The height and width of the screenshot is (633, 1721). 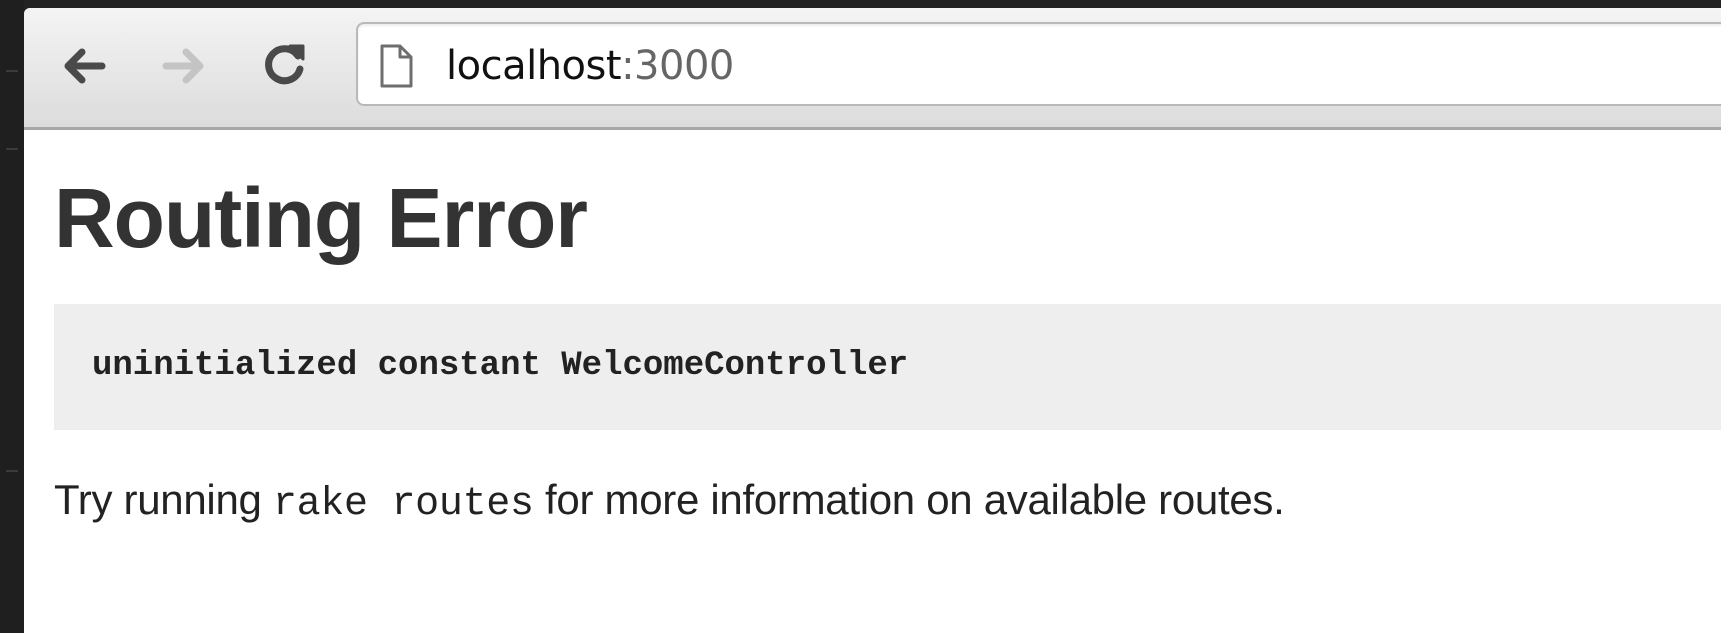 I want to click on background-window-strip, so click(x=12, y=316).